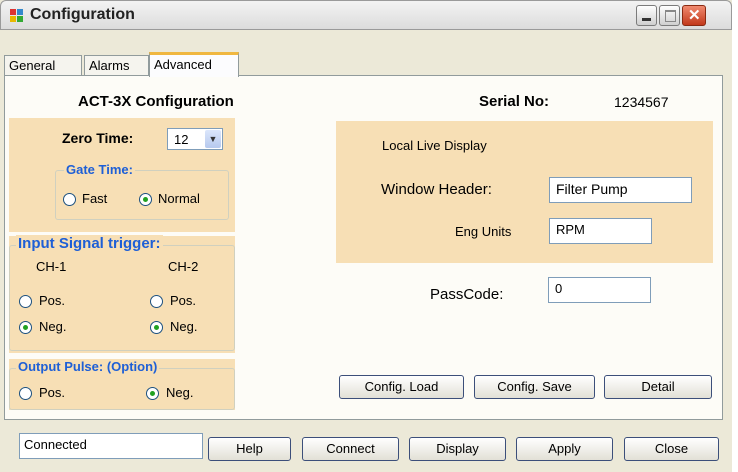 The image size is (738, 472). I want to click on serial-value: 1234567, so click(641, 102).